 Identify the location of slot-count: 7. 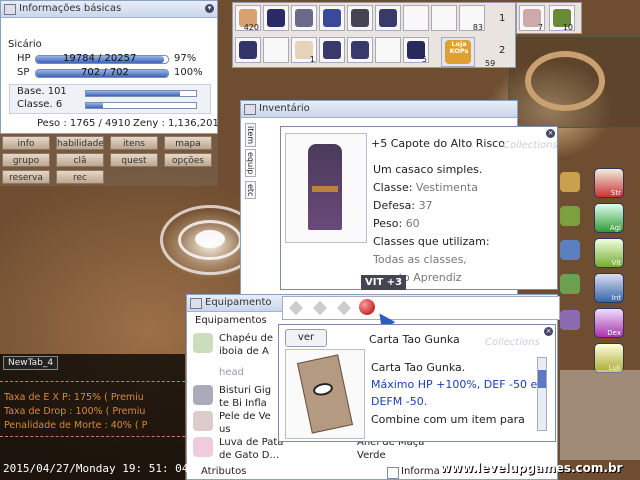
(540, 27).